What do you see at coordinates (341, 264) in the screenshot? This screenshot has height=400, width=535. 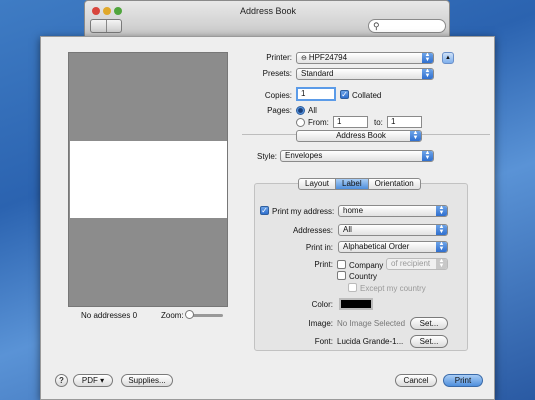 I see `company-checkbox` at bounding box center [341, 264].